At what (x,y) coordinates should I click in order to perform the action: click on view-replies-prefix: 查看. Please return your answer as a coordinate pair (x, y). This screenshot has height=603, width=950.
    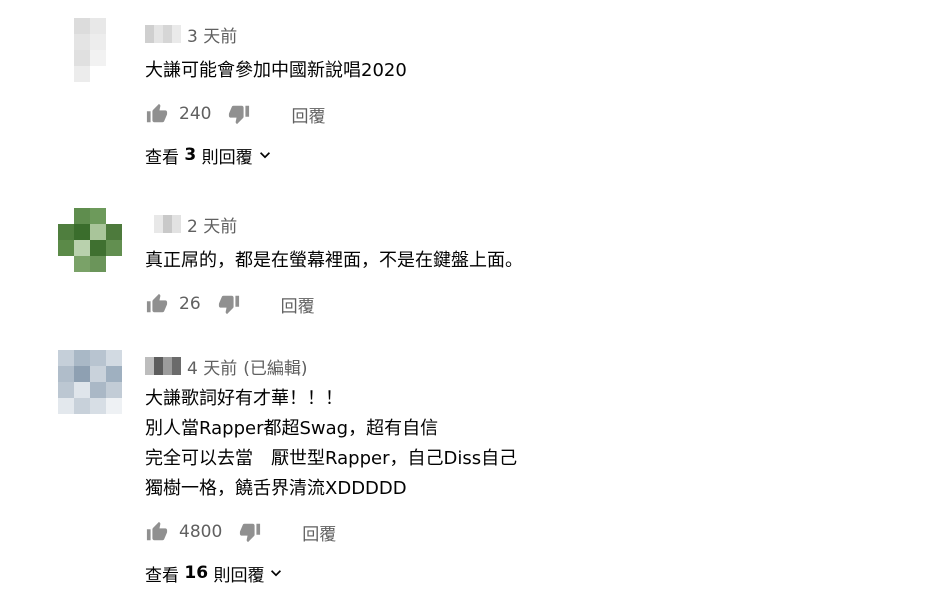
    Looking at the image, I should click on (162, 157).